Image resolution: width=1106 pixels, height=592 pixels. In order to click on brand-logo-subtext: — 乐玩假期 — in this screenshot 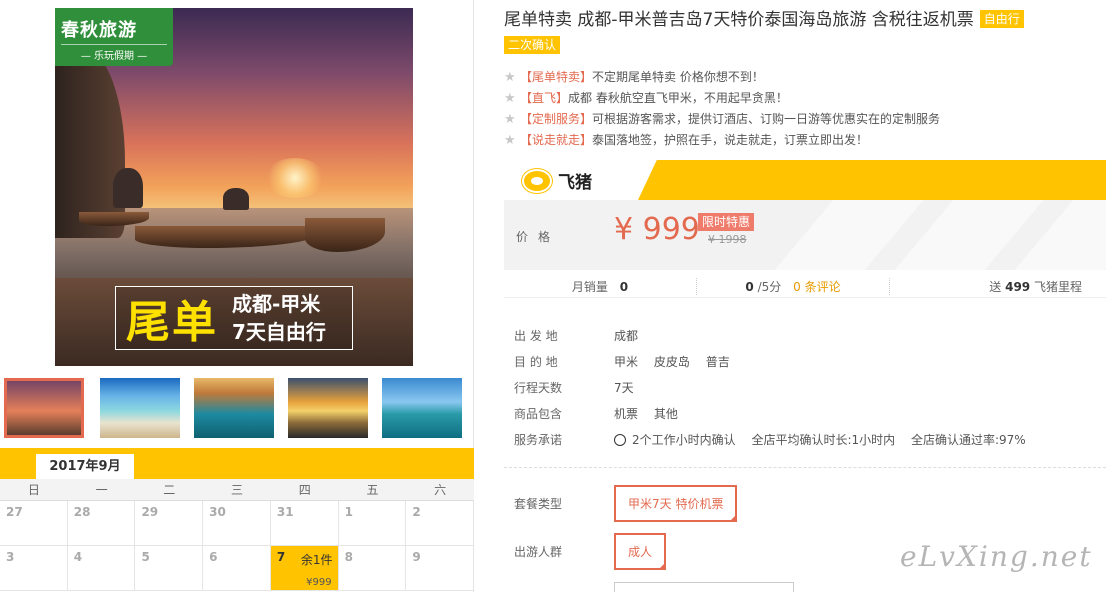, I will do `click(114, 53)`.